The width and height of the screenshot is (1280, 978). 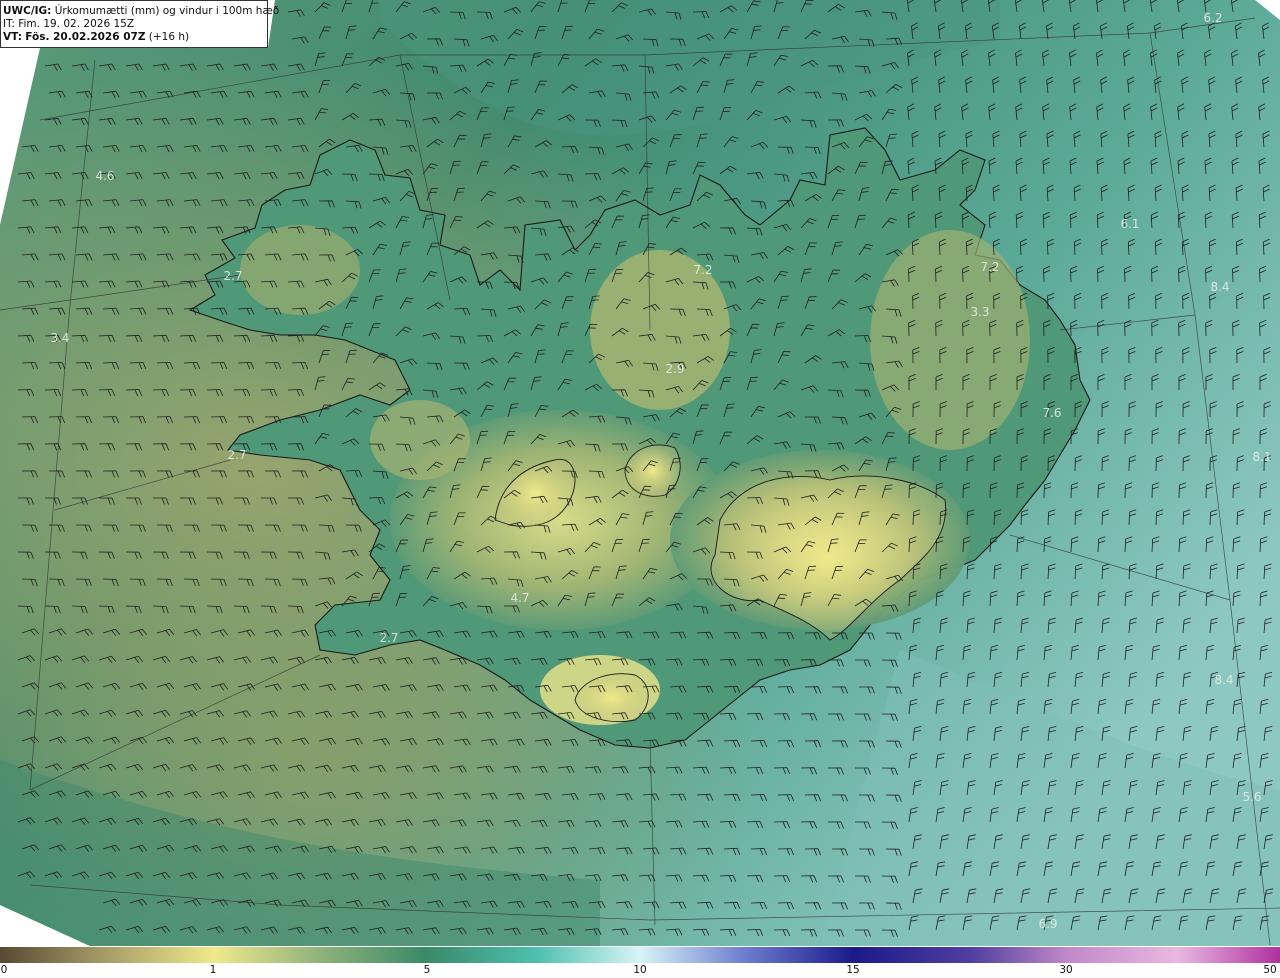 What do you see at coordinates (1048, 924) in the screenshot?
I see `map-value-label: 6.9` at bounding box center [1048, 924].